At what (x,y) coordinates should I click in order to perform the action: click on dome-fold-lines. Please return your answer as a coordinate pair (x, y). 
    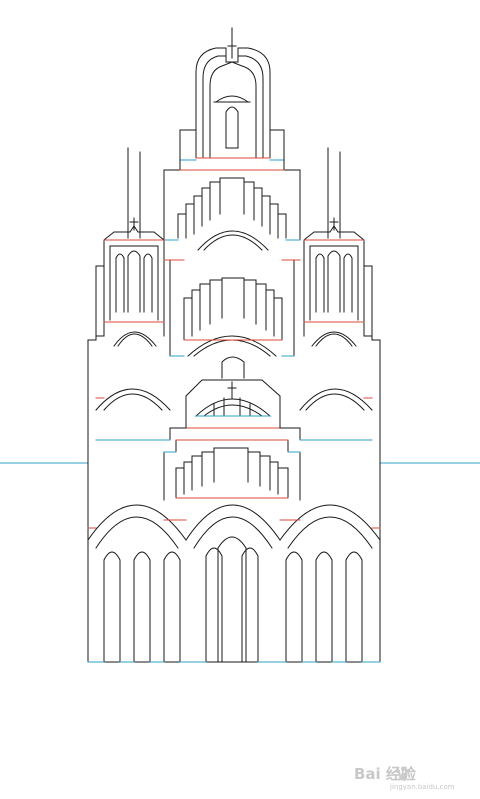
    Looking at the image, I should click on (232, 159).